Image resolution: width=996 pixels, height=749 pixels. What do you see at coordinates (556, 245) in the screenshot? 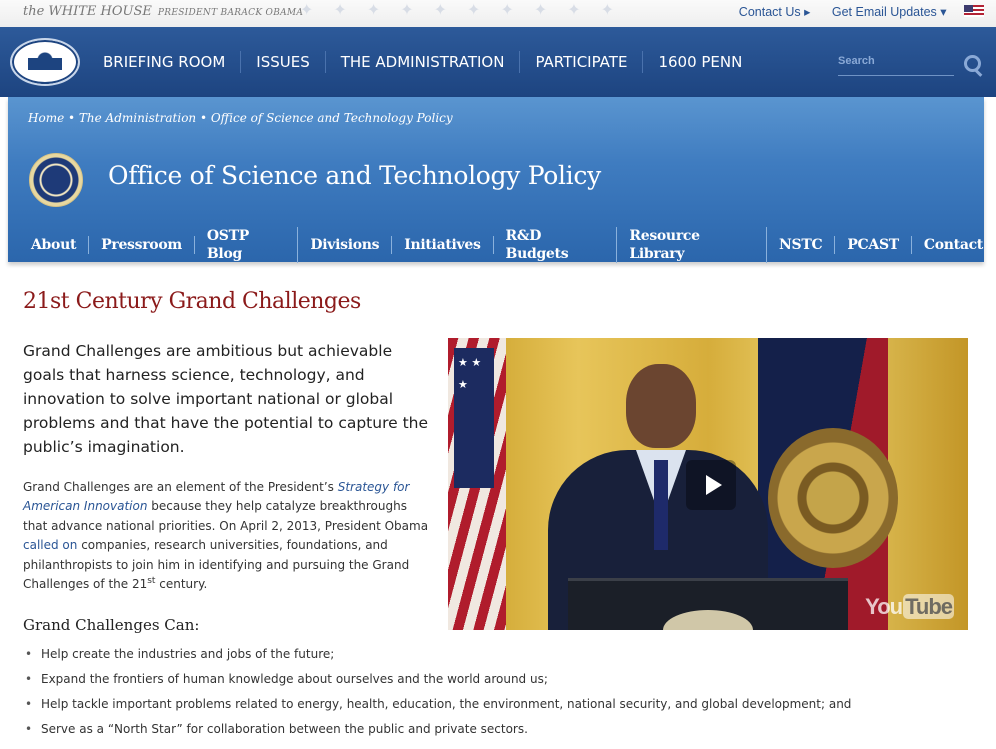
I see `subnav-rd-budgets: R&D Budgets` at bounding box center [556, 245].